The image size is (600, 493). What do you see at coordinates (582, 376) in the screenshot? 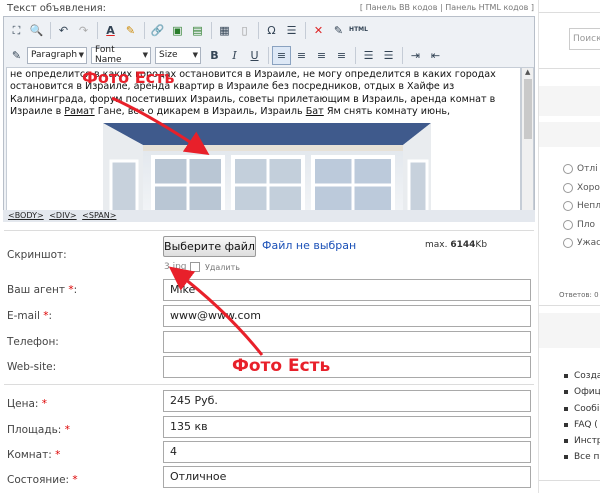
I see `sidebar-nav-item: Созда` at bounding box center [582, 376].